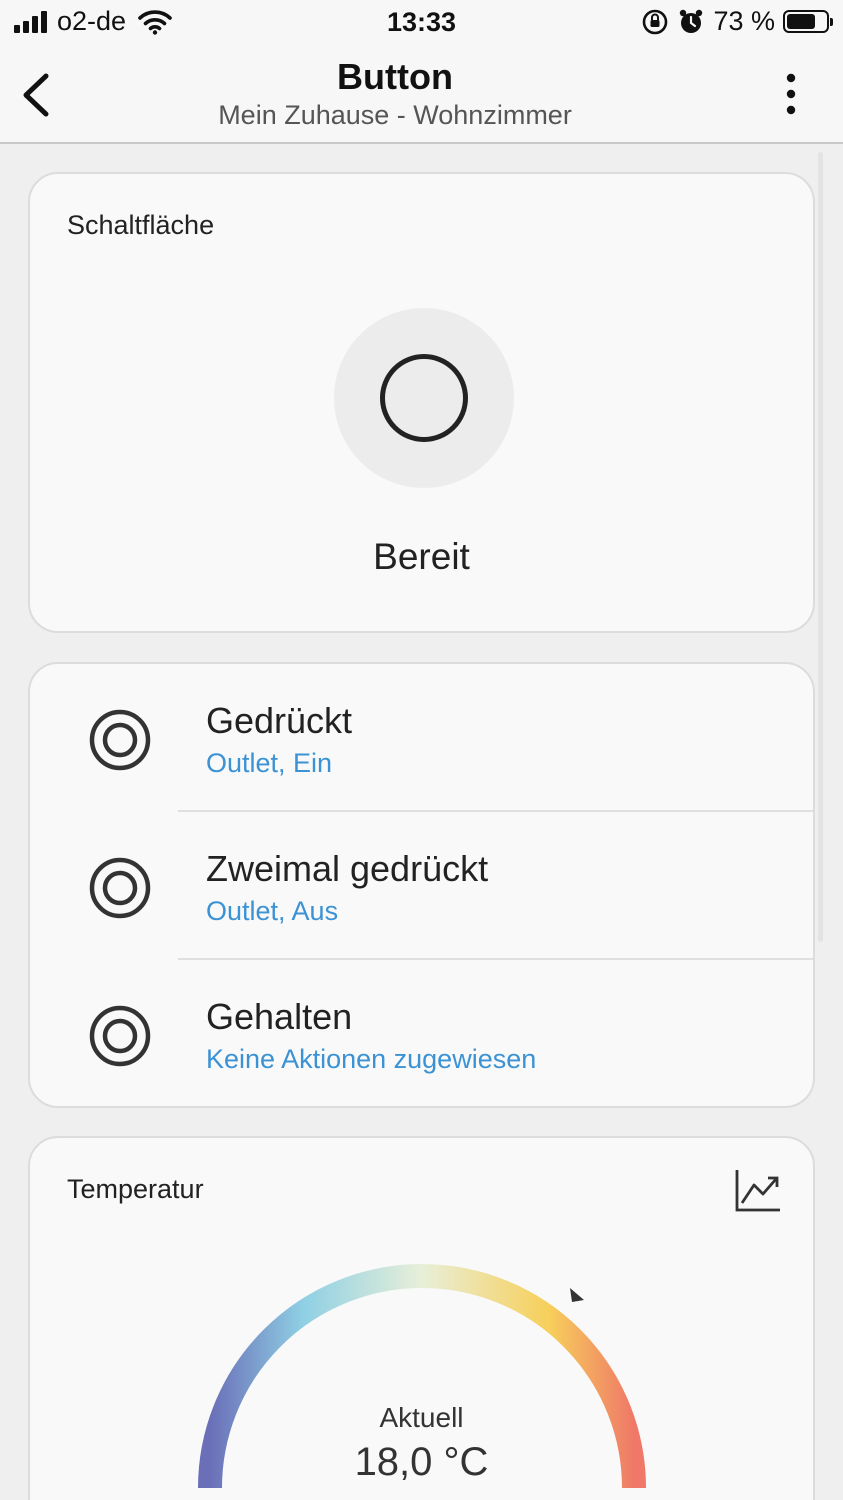  I want to click on button-state-indicator, so click(424, 398).